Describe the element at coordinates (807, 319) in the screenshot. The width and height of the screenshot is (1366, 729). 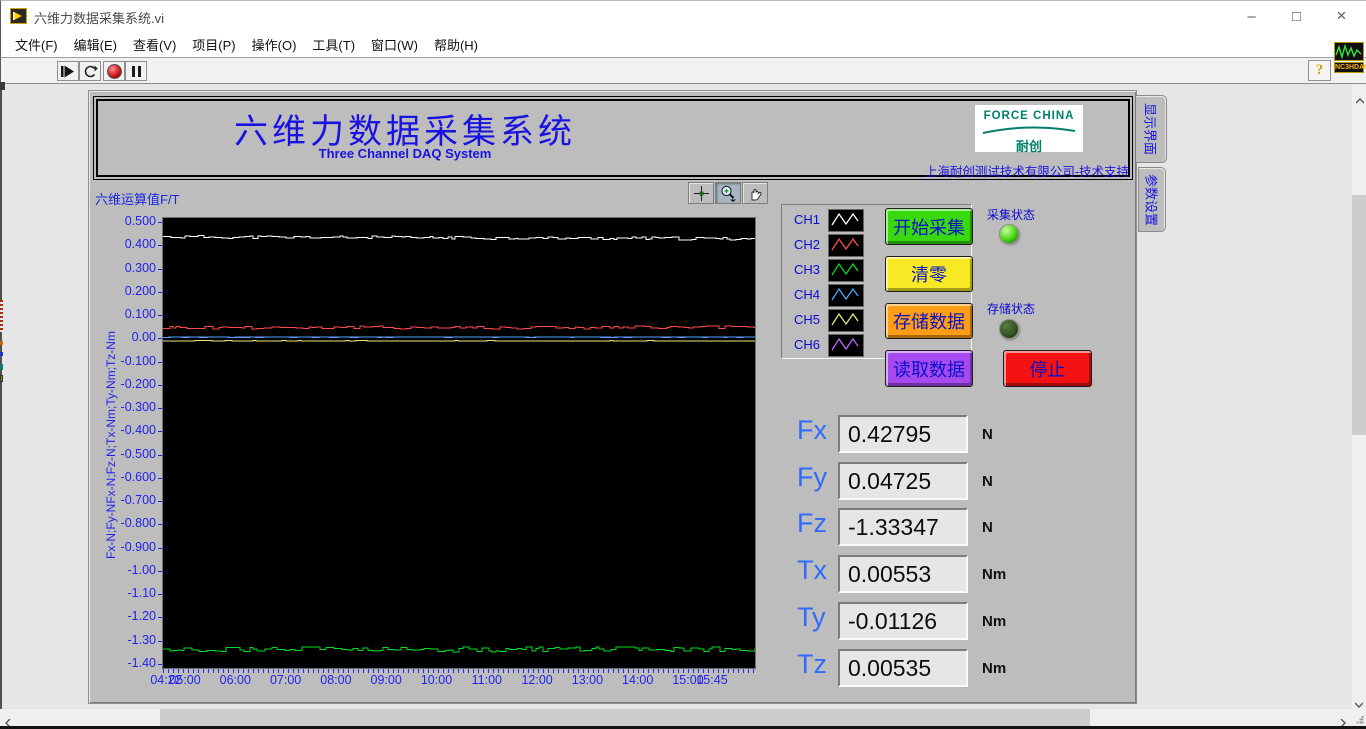
I see `legend-label: CH5` at that location.